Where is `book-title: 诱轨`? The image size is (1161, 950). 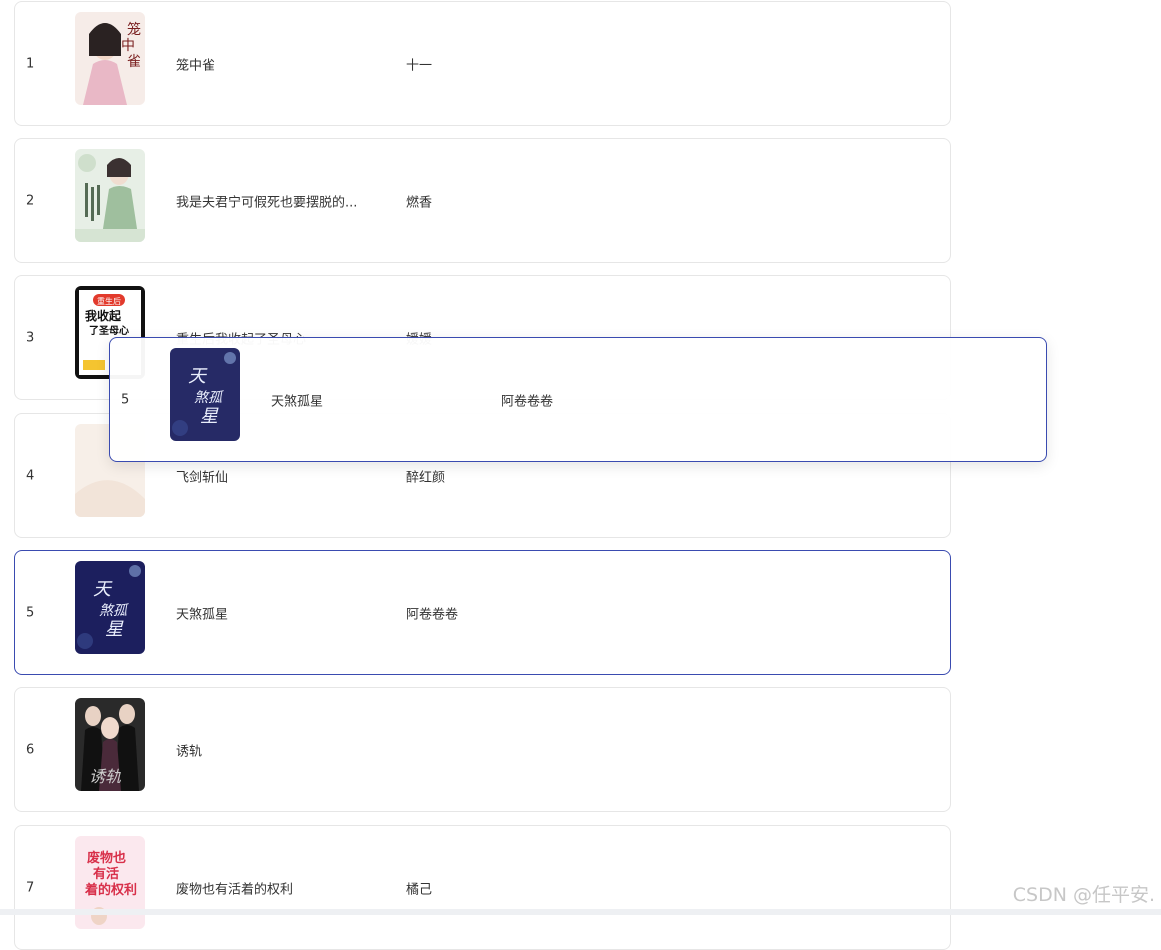 book-title: 诱轨 is located at coordinates (189, 751).